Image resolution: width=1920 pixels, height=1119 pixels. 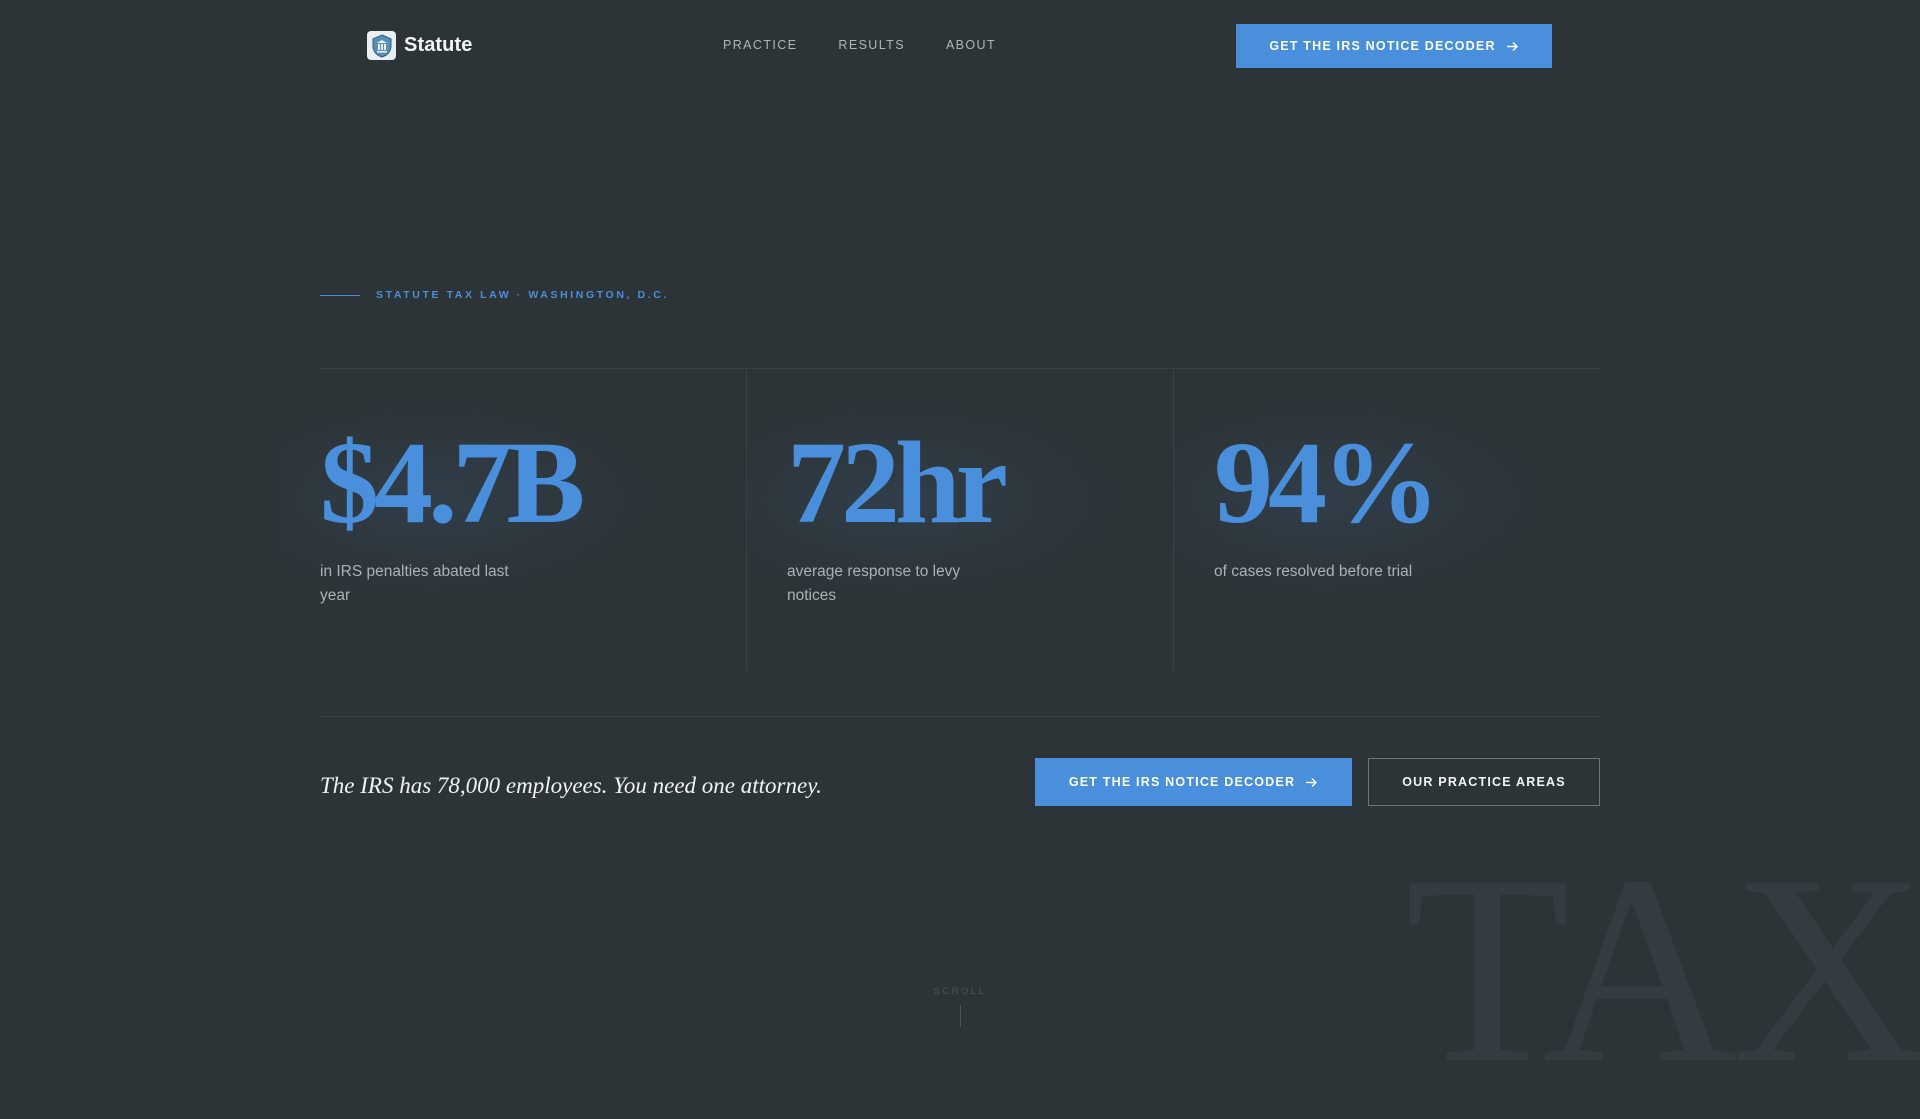 I want to click on brand-name: Statute, so click(x=438, y=45).